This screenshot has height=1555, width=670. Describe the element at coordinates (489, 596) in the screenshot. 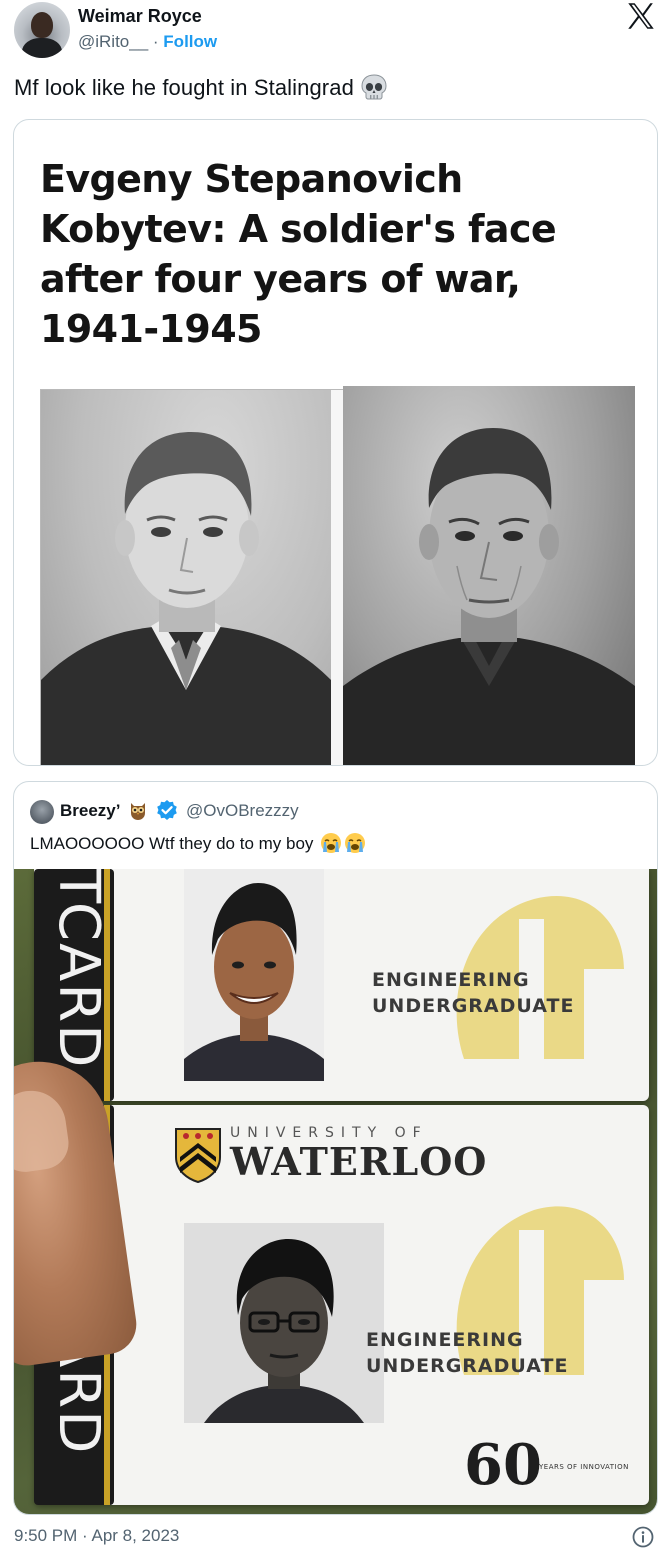

I see `portrait-after-illustration` at that location.